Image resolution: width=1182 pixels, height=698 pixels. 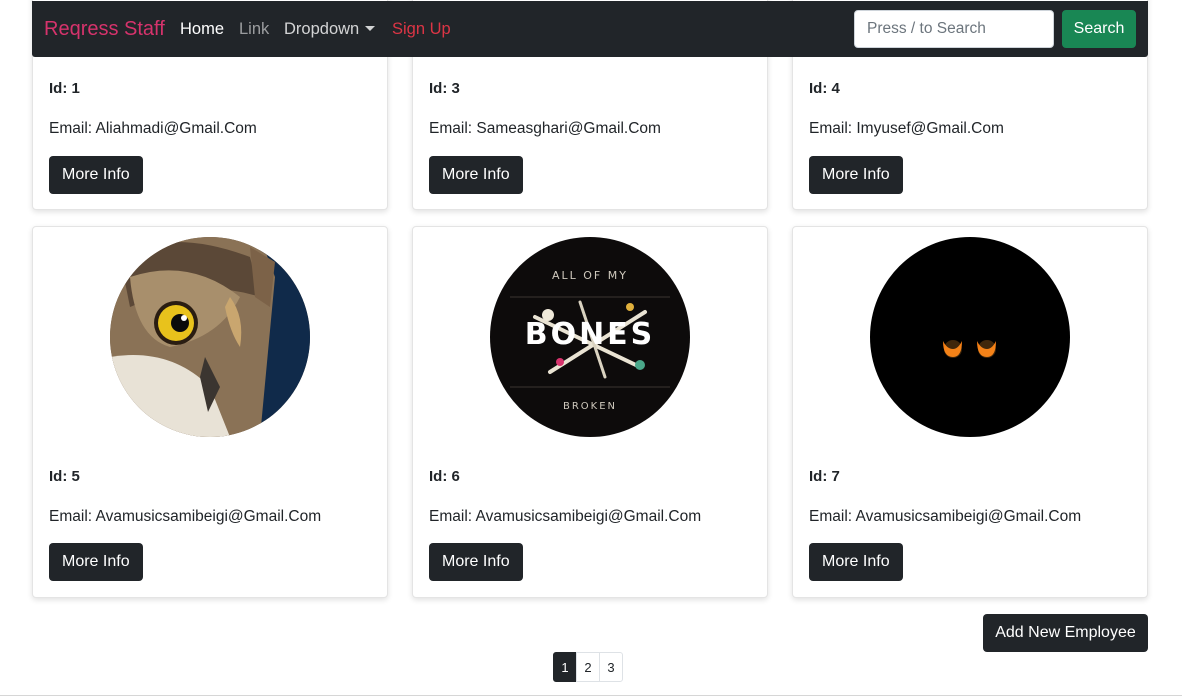 I want to click on employee-id: Id: 3, so click(x=444, y=88).